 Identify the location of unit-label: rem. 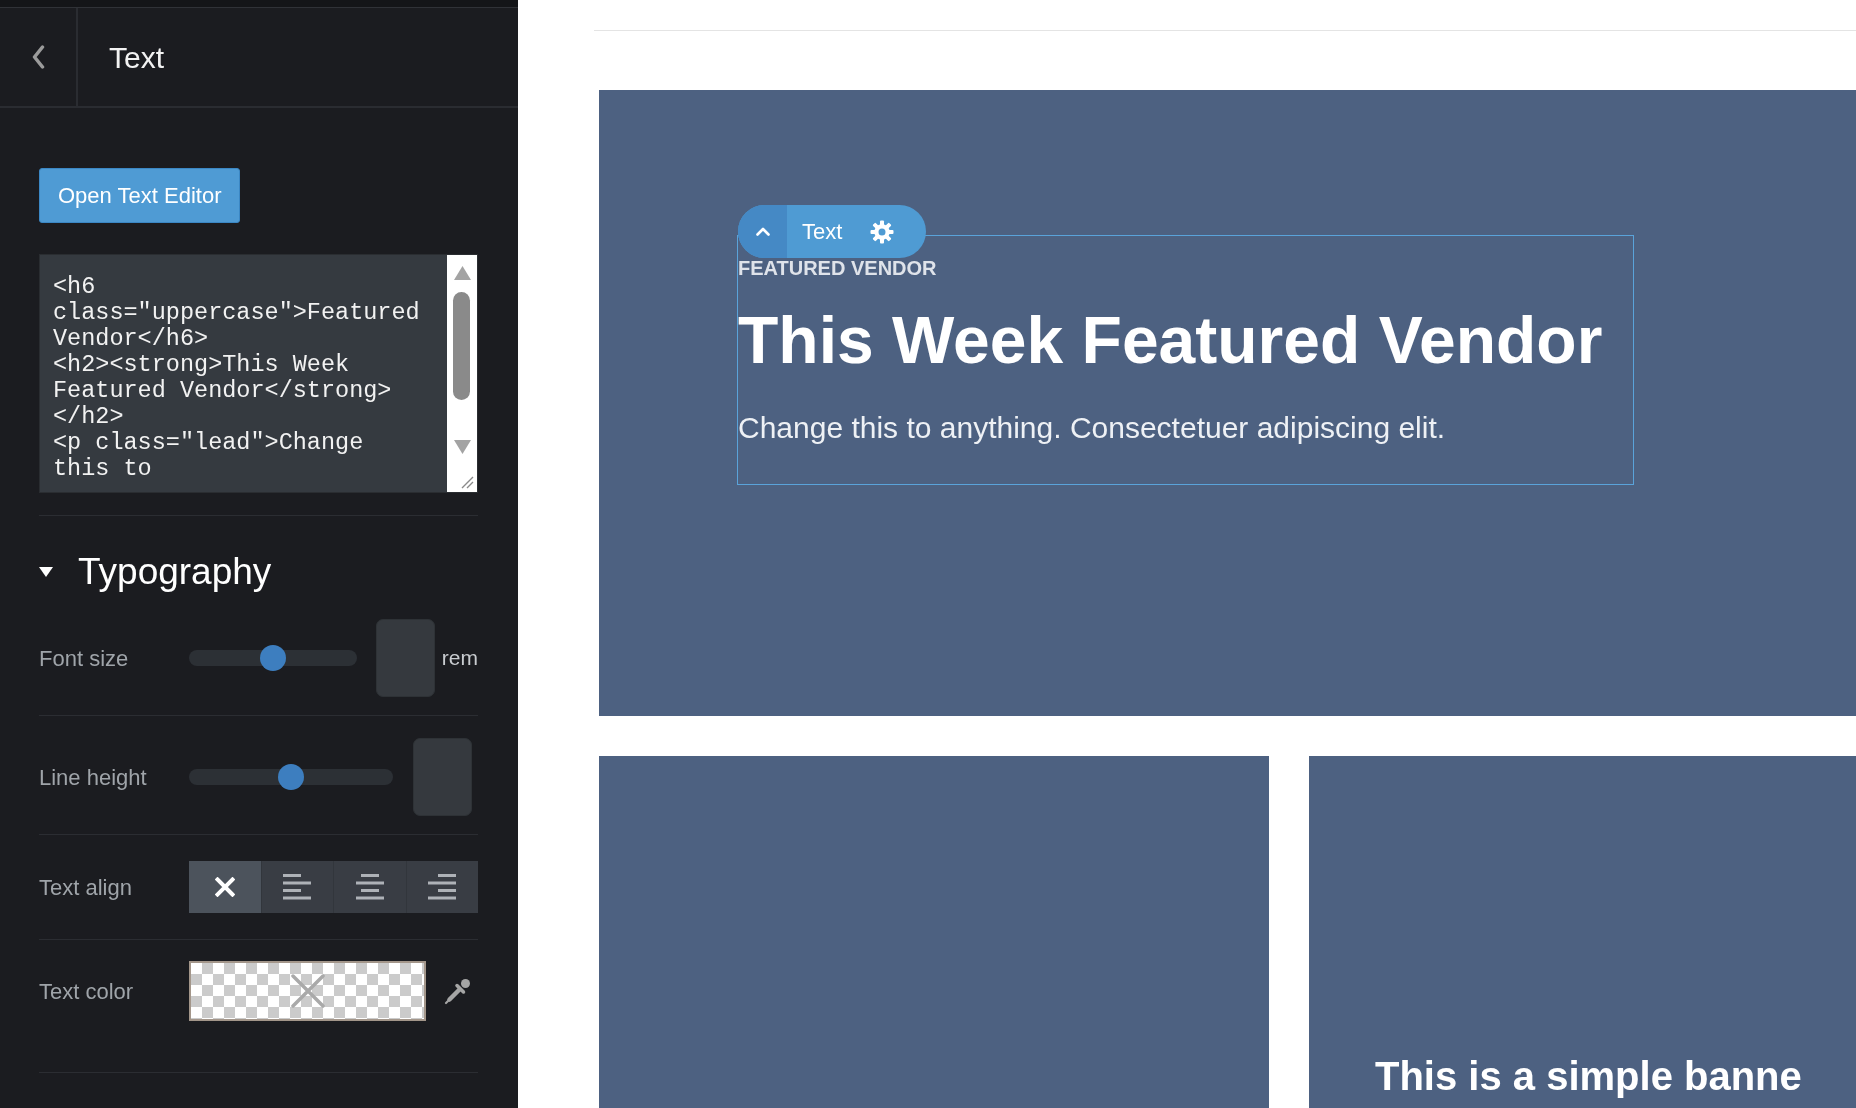
(459, 658).